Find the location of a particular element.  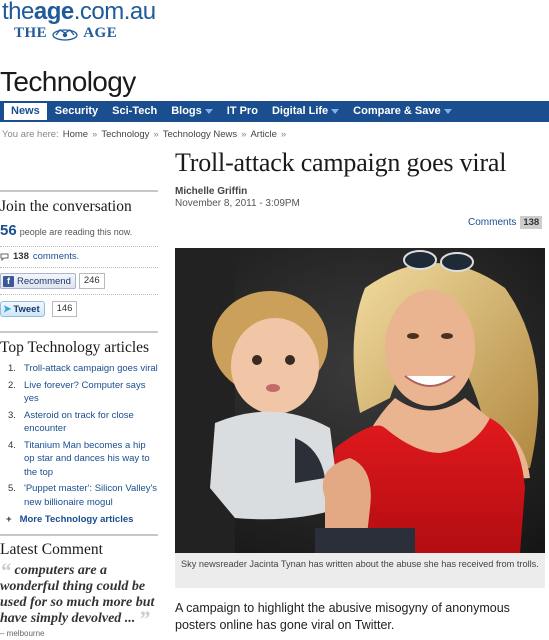

tweet-label: Tweet is located at coordinates (26, 309).